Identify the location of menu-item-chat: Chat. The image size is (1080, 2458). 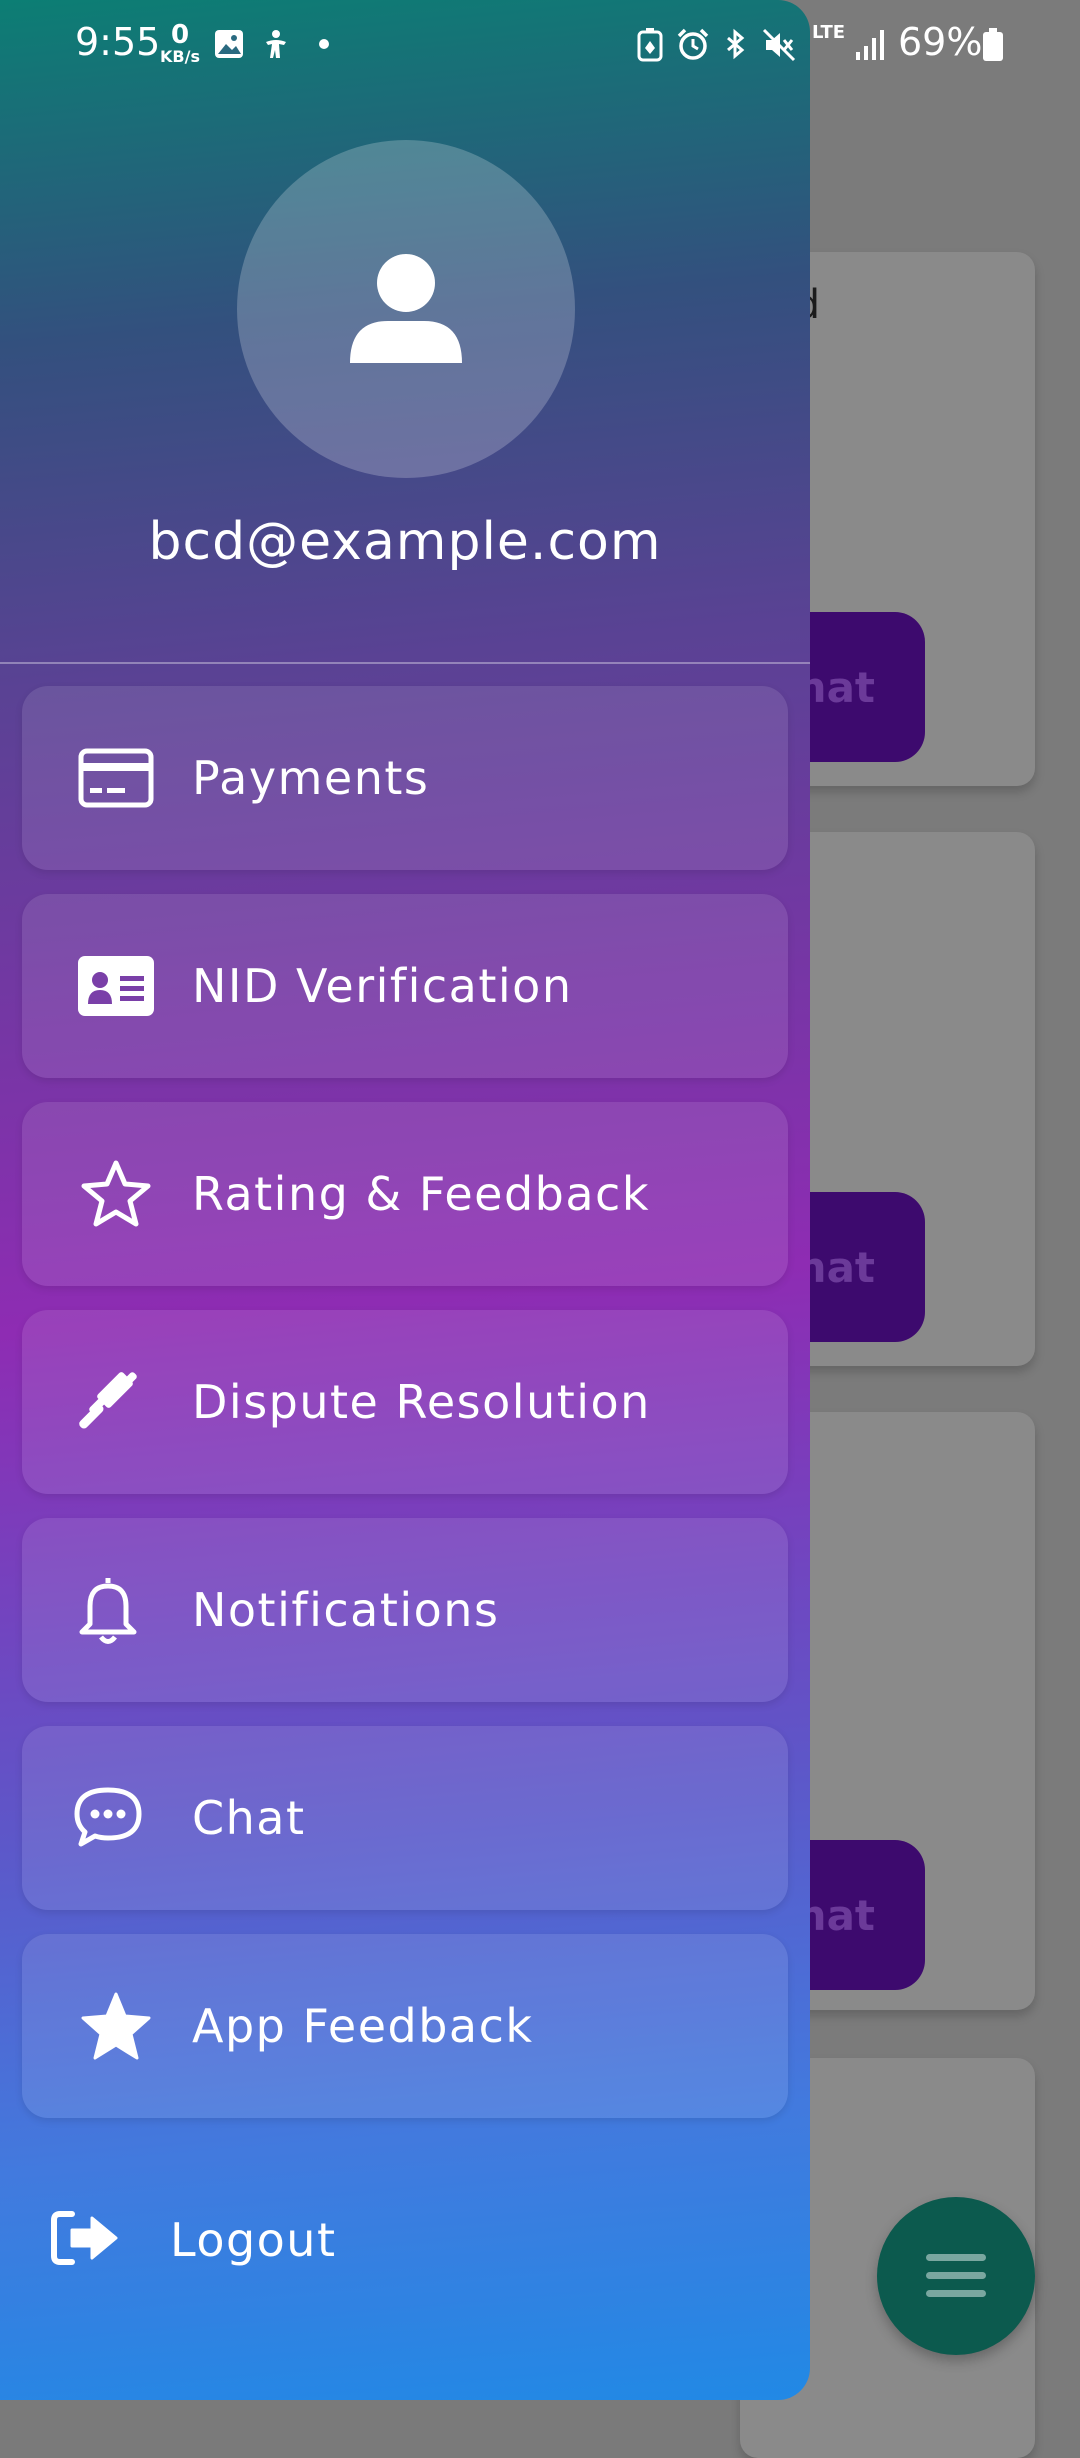
(405, 1818).